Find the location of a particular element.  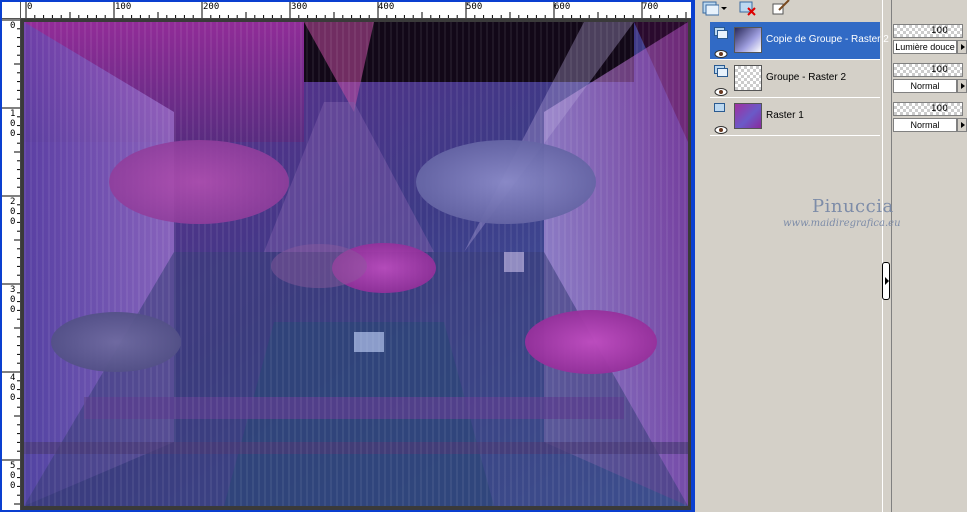

delete-layer-icon is located at coordinates (749, 8).